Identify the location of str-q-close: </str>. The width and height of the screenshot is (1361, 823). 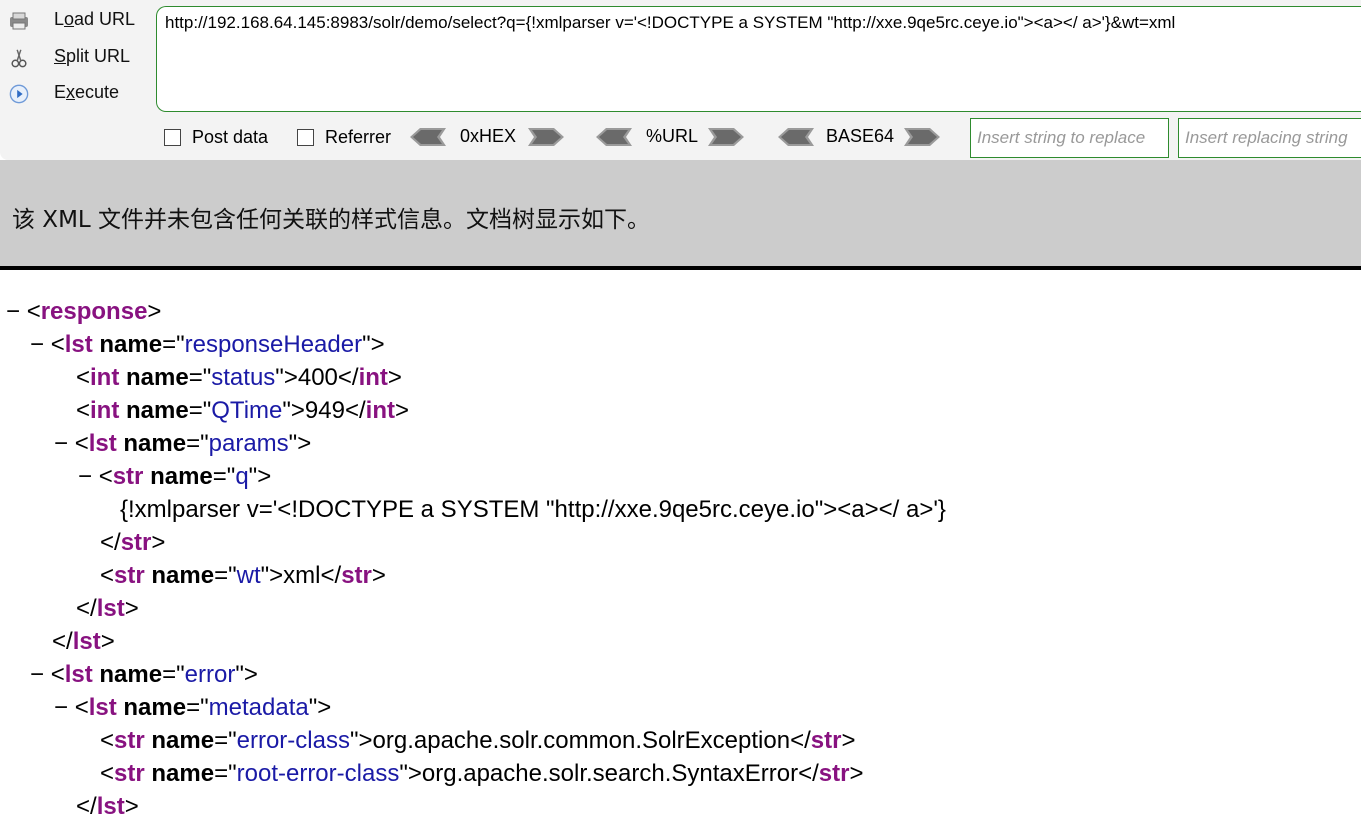
(132, 542).